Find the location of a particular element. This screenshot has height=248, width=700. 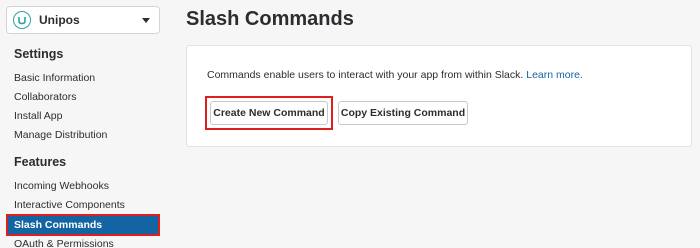

app-name: Unipos is located at coordinates (59, 20).